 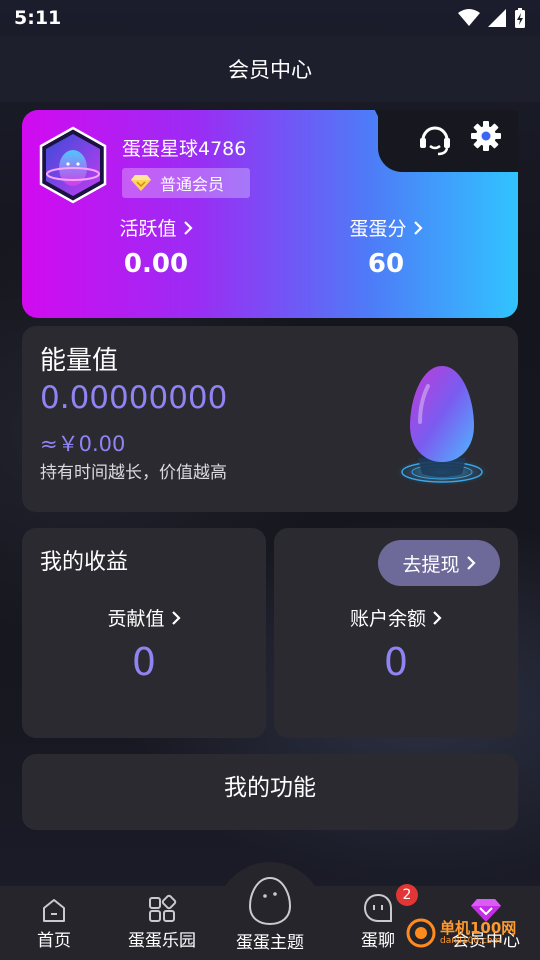 What do you see at coordinates (378, 229) in the screenshot?
I see `egg-score-label: 蛋蛋分` at bounding box center [378, 229].